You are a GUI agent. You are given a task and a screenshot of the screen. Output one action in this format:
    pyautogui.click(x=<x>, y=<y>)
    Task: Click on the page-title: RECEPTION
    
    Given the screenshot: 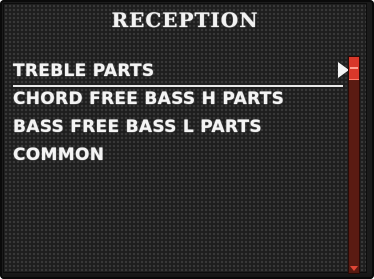 What is the action you would take?
    pyautogui.click(x=185, y=20)
    